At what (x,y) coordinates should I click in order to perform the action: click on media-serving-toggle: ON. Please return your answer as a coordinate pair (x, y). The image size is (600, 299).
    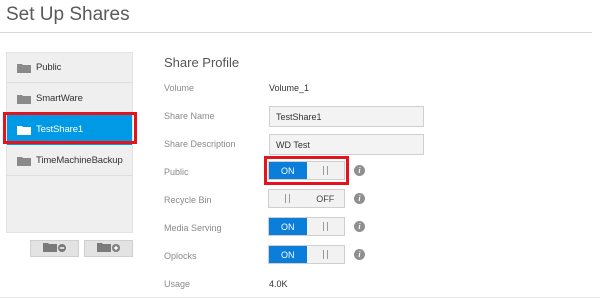
    Looking at the image, I should click on (306, 226).